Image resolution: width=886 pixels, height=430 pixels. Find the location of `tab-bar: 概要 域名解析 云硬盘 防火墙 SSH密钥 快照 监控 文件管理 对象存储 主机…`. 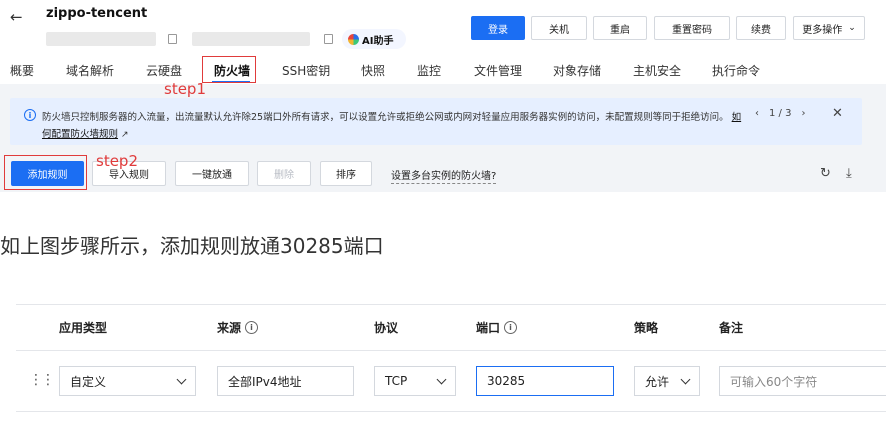

tab-bar: 概要 域名解析 云硬盘 防火墙 SSH密钥 快照 监控 文件管理 对象存储 主机… is located at coordinates (443, 71).